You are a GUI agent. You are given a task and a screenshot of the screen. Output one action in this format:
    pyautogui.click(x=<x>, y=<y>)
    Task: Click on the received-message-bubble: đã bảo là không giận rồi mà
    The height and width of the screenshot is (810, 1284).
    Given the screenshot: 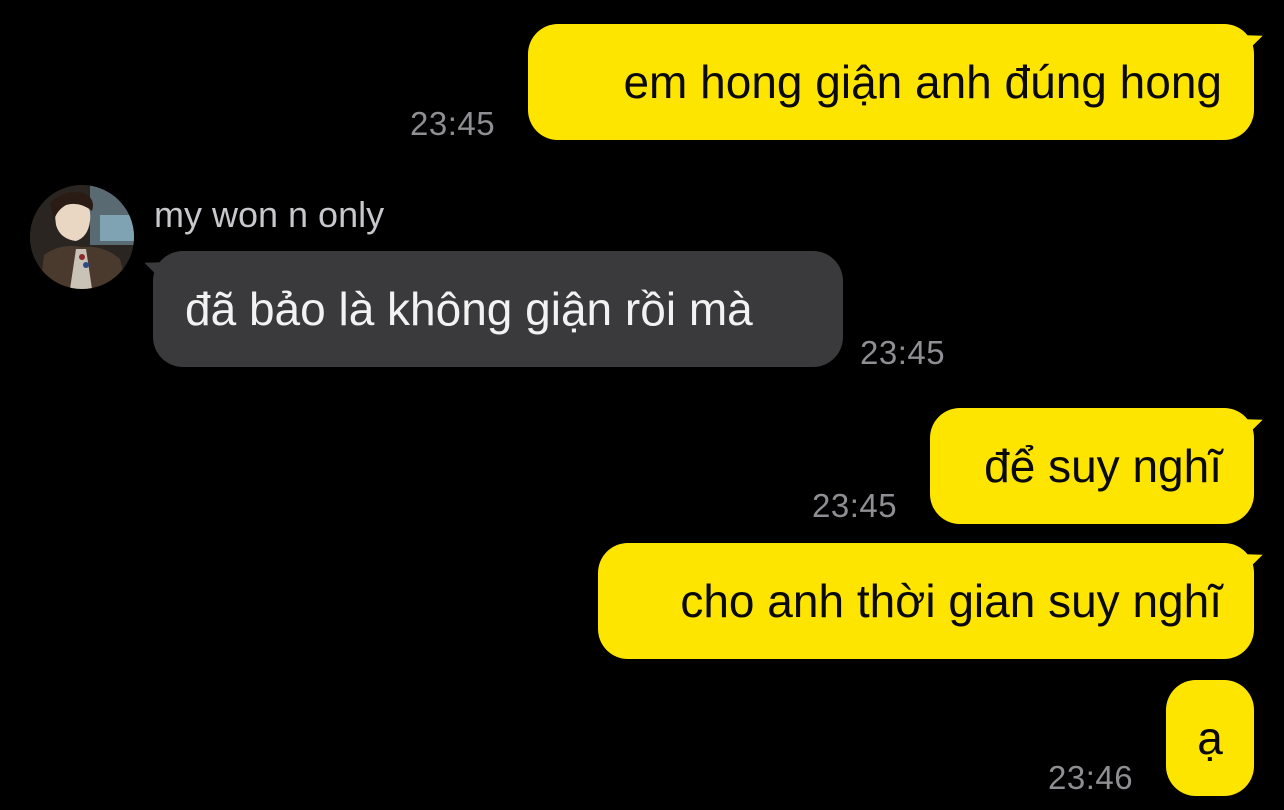 What is the action you would take?
    pyautogui.click(x=491, y=309)
    